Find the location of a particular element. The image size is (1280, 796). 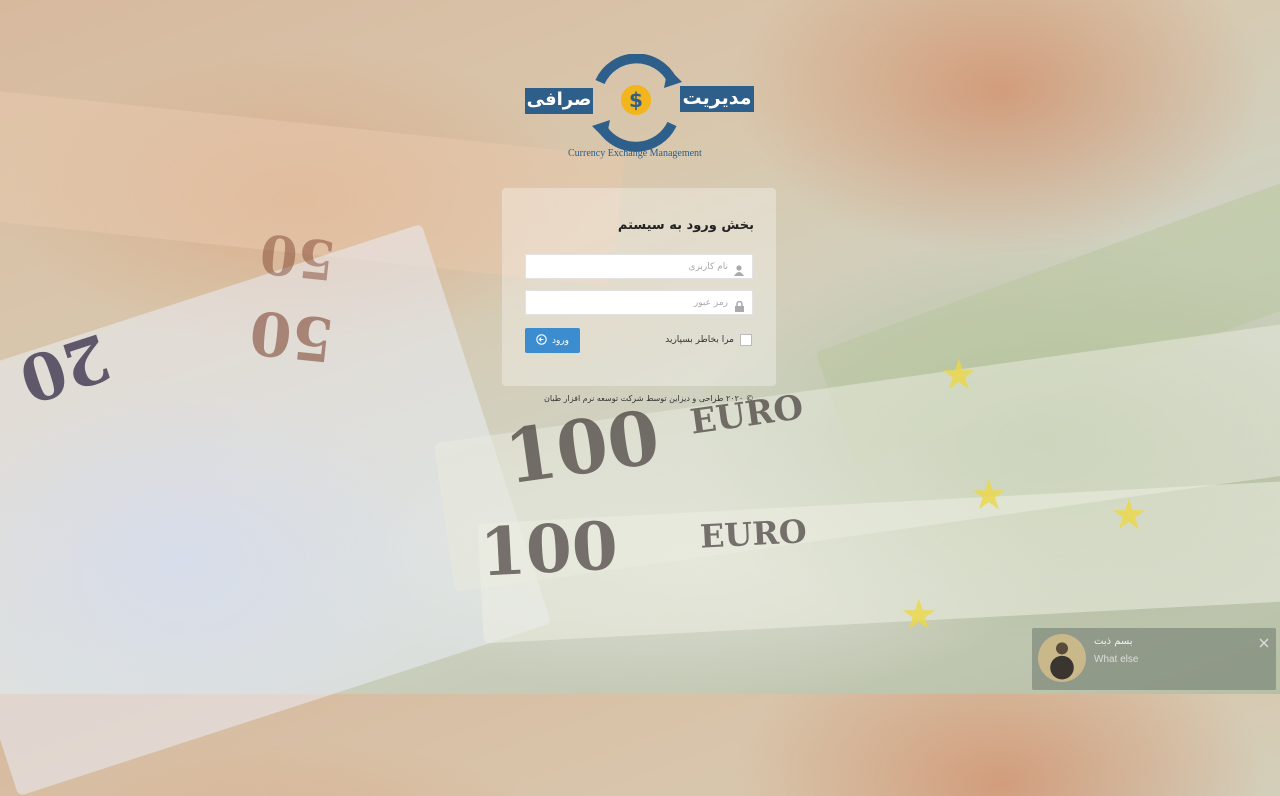

logo-title-primary: مدیریت is located at coordinates (717, 98).